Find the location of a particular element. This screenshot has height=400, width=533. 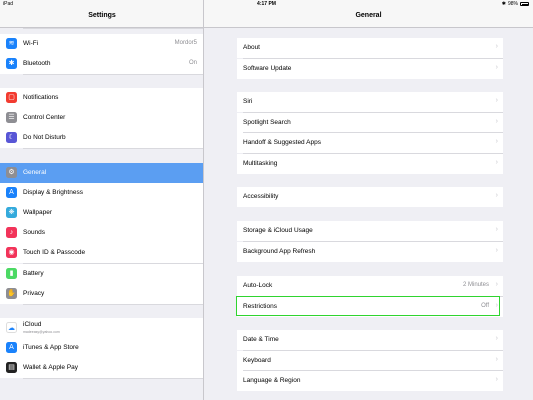

sidebar-item-control-center: ☰ Control Center is located at coordinates (101, 118).